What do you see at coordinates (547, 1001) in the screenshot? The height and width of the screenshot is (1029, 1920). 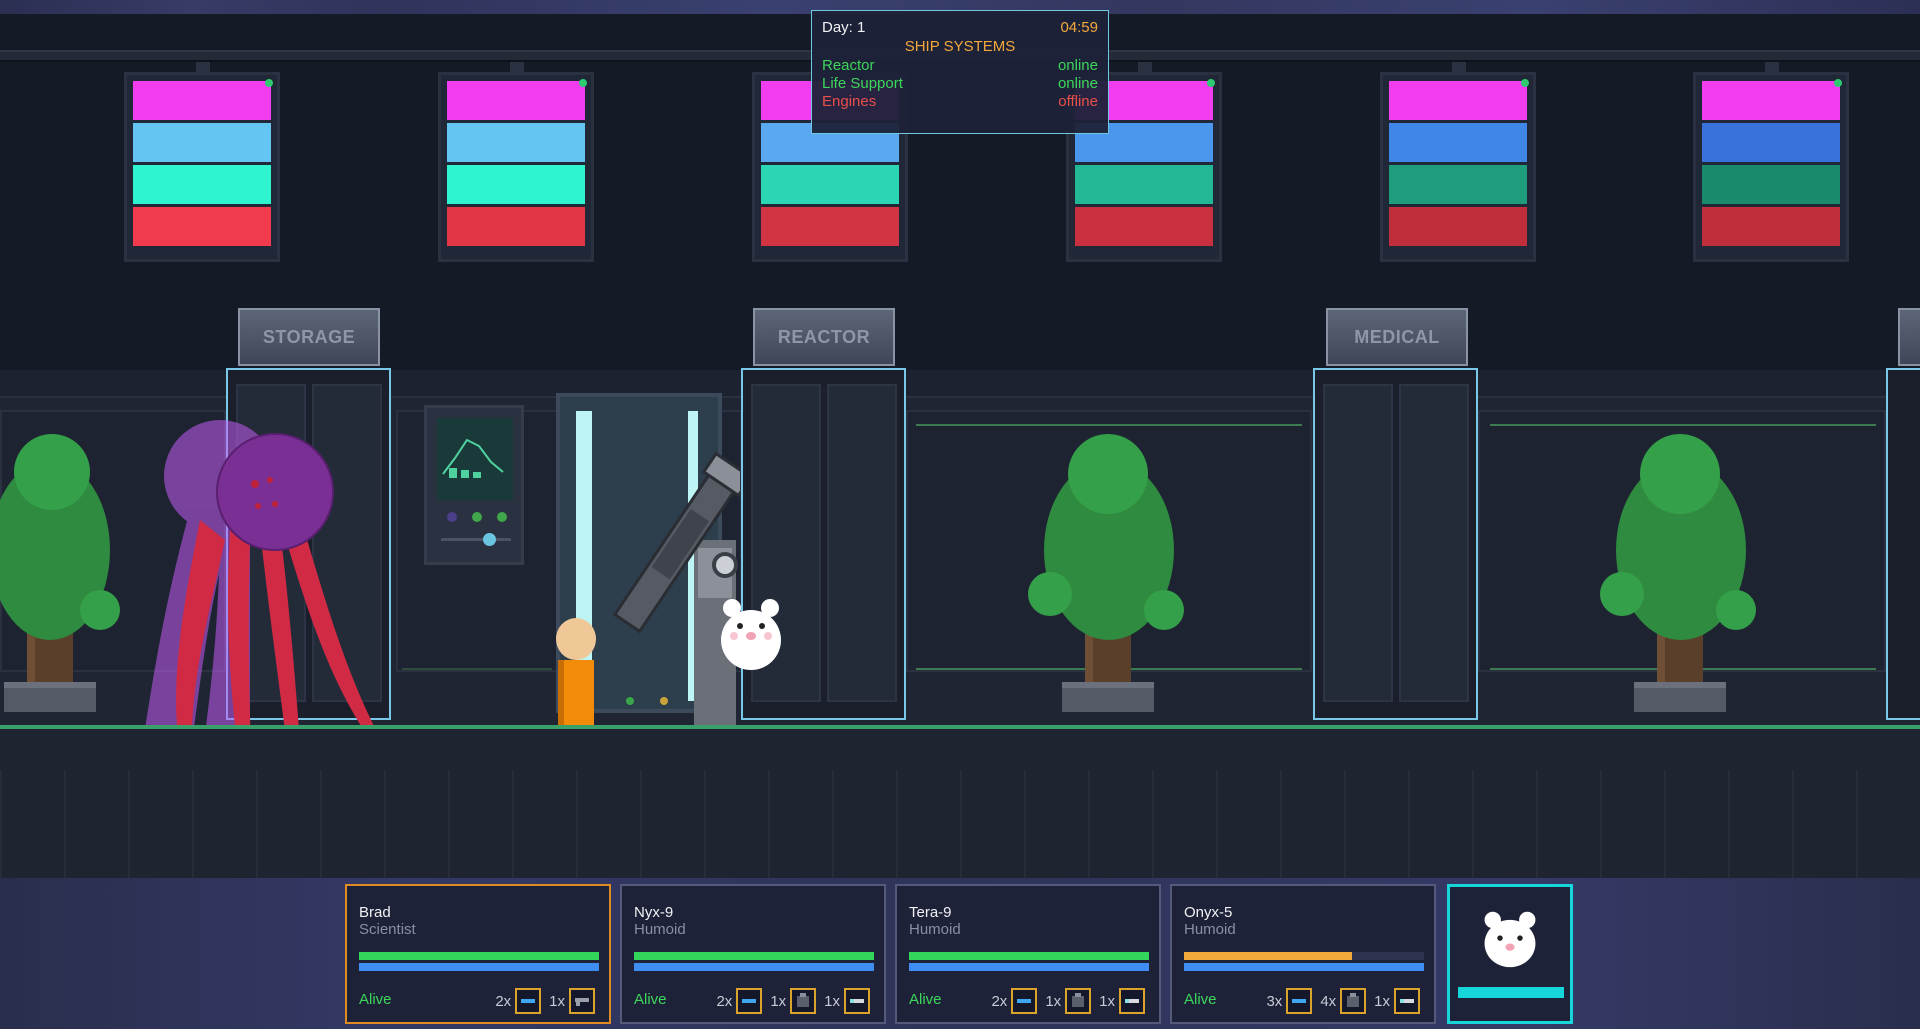 I see `inventory: 2x 1x` at bounding box center [547, 1001].